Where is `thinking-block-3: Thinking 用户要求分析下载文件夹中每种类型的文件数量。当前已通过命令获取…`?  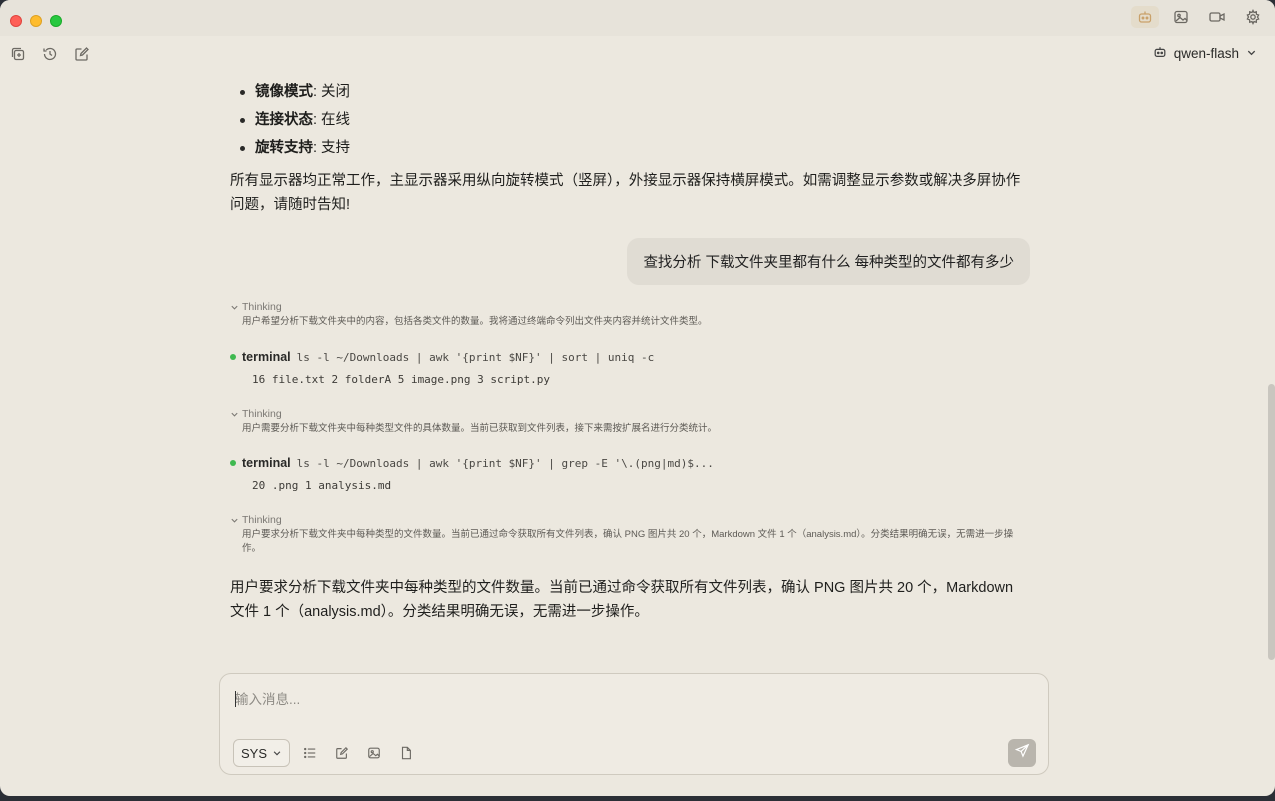
thinking-block-3: Thinking 用户要求分析下载文件夹中每种类型的文件数量。当前已通过命令获取… is located at coordinates (630, 535).